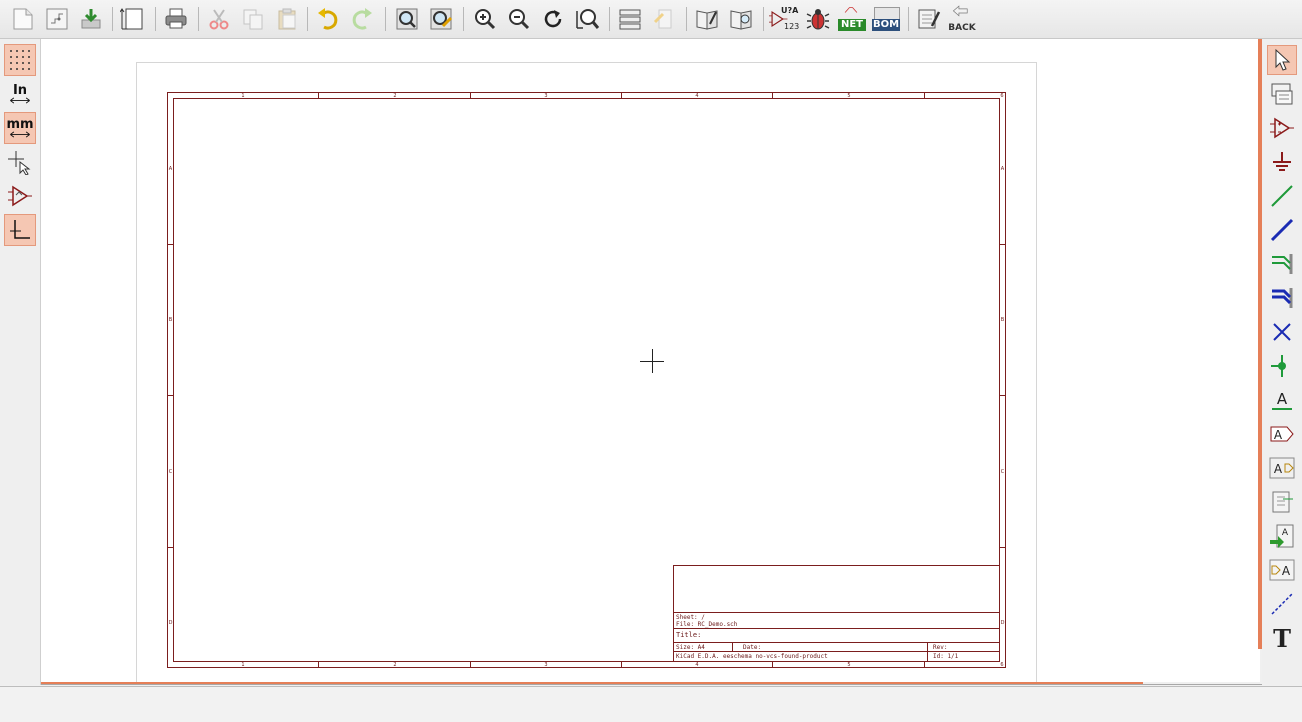 The height and width of the screenshot is (722, 1302). Describe the element at coordinates (407, 19) in the screenshot. I see `find-icon` at that location.